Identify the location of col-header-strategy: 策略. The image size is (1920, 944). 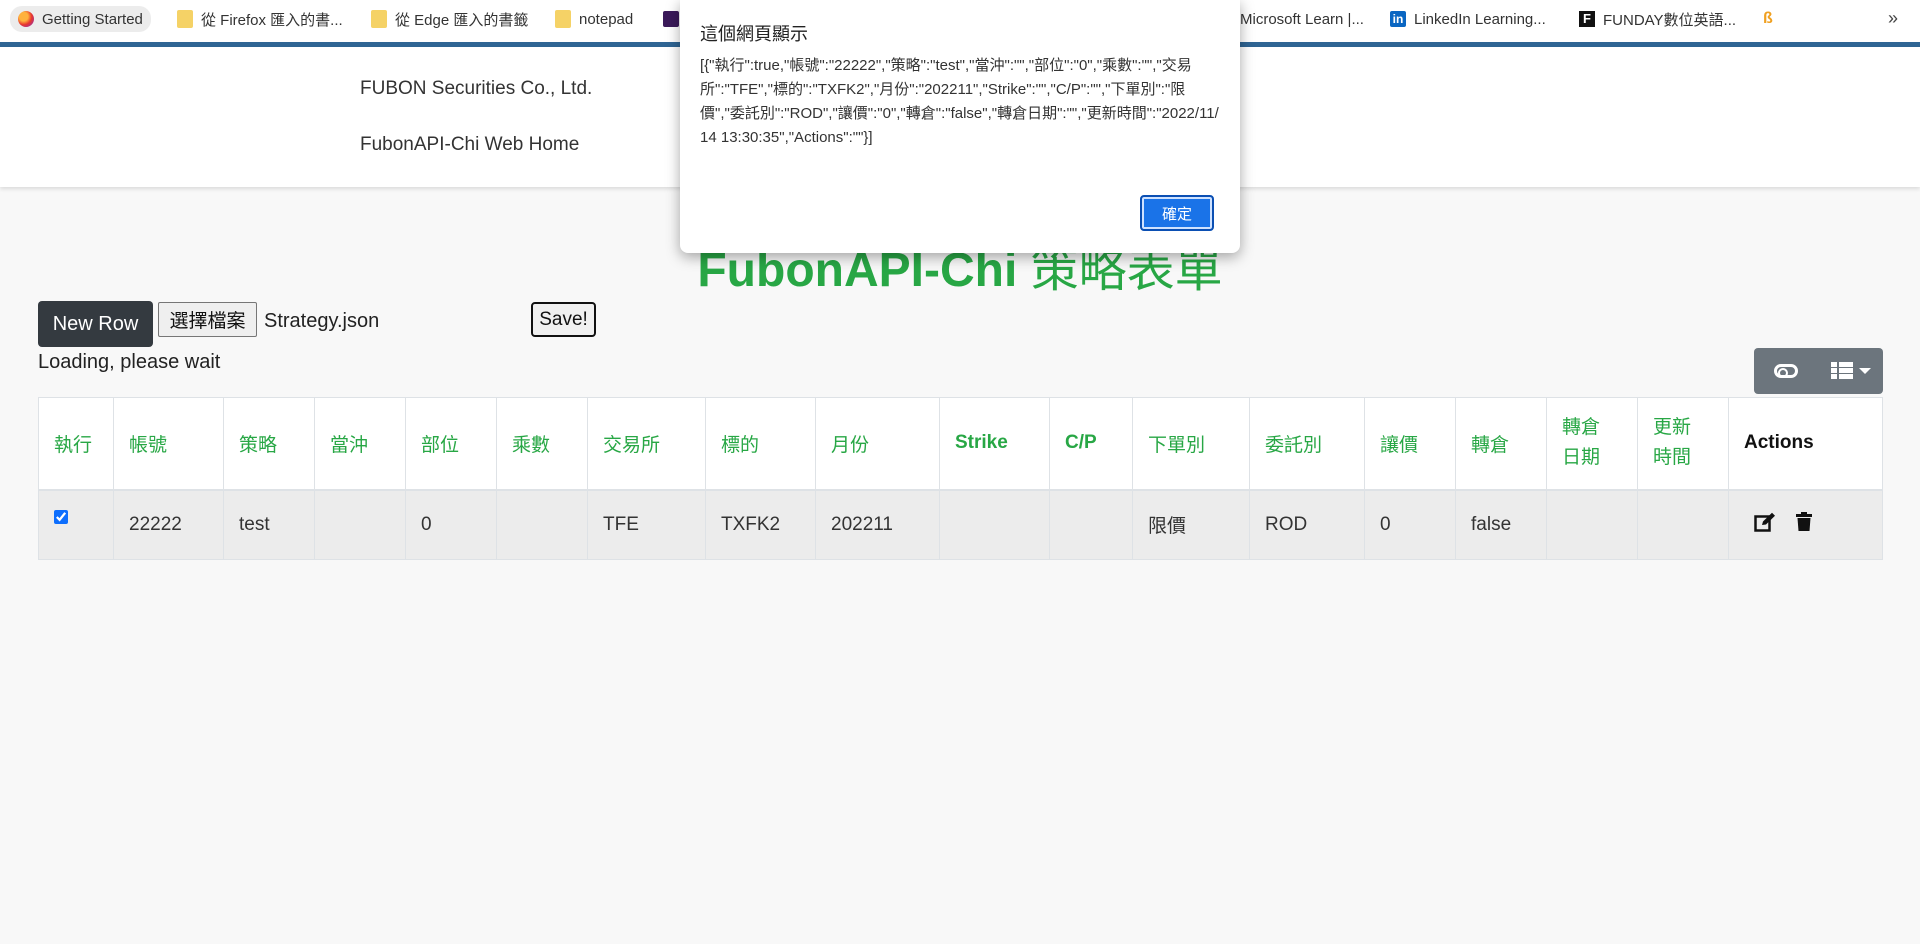
(269, 444).